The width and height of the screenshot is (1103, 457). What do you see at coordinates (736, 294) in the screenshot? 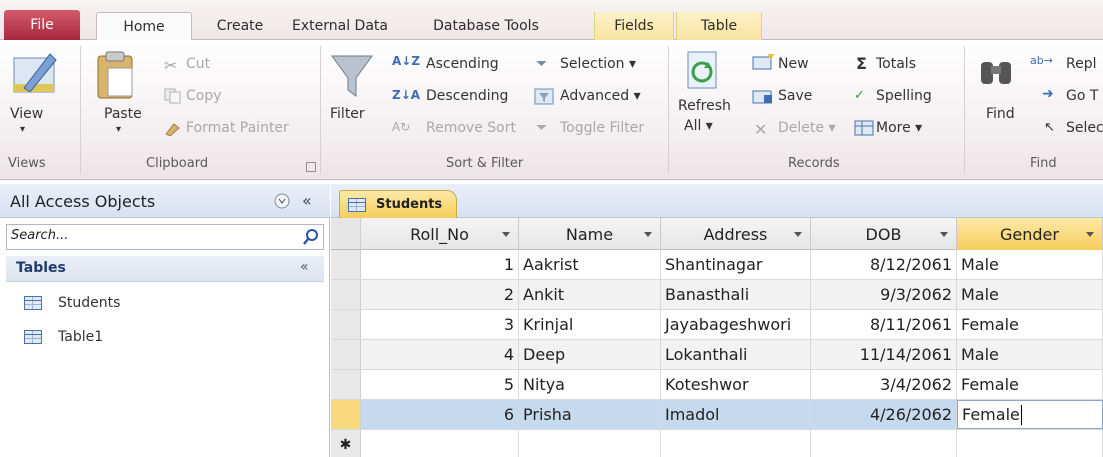
I see `cell-address: Banasthali` at bounding box center [736, 294].